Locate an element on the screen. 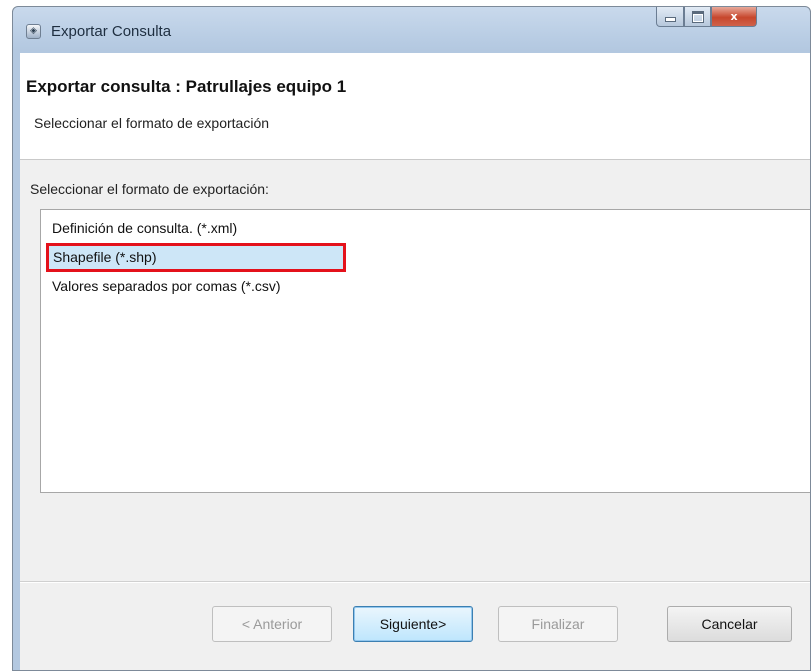 This screenshot has width=811, height=671. cancel-button: Cancelar is located at coordinates (729, 624).